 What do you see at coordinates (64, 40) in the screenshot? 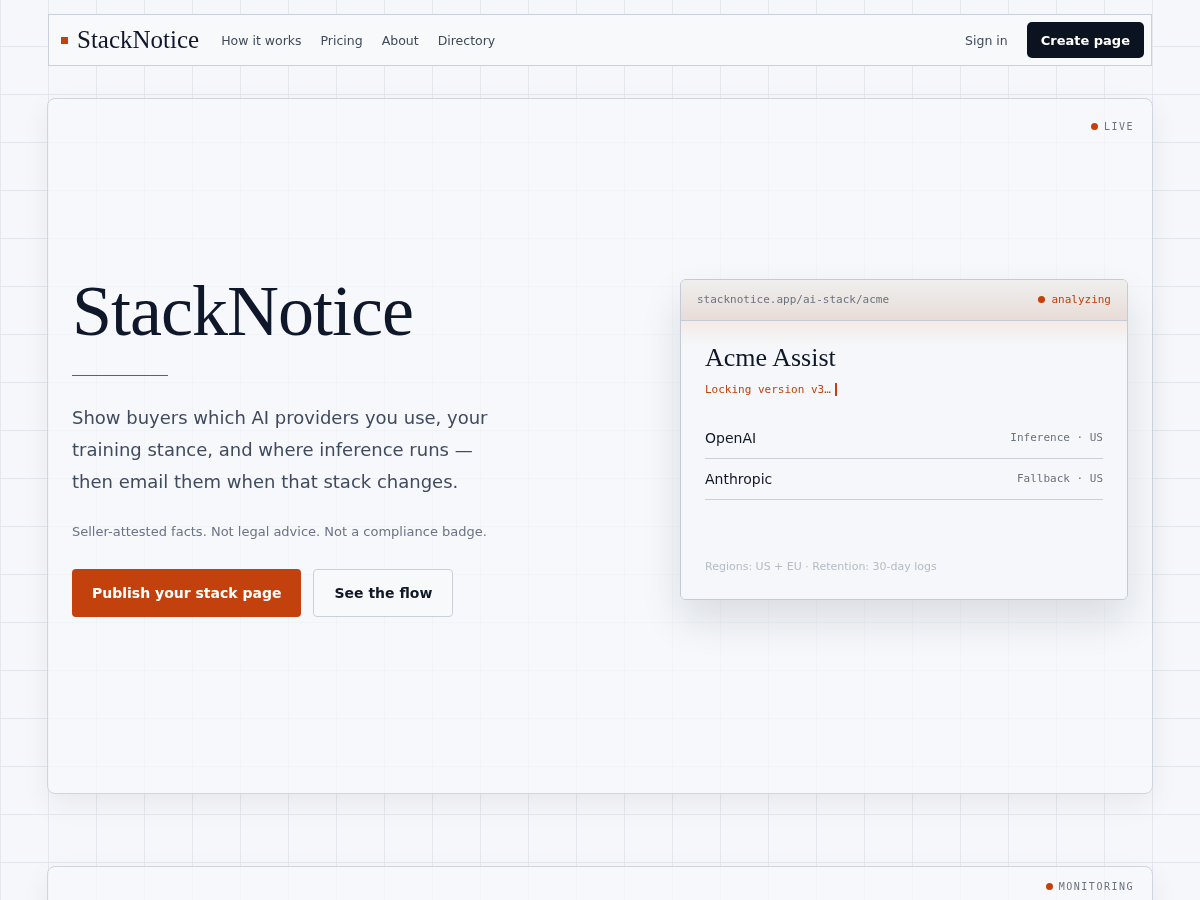
I see `logo-icon` at bounding box center [64, 40].